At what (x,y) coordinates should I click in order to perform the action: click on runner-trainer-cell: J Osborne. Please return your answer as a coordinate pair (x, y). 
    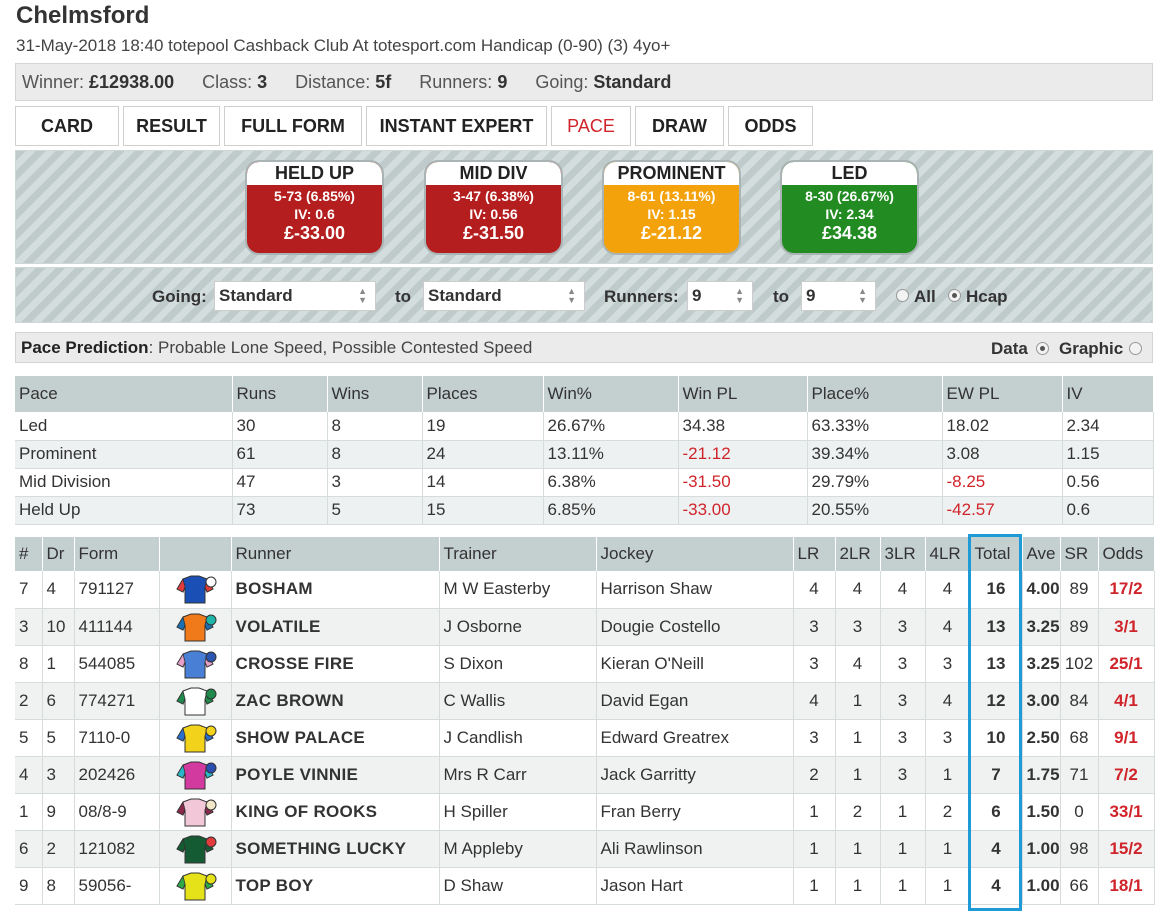
    Looking at the image, I should click on (518, 627).